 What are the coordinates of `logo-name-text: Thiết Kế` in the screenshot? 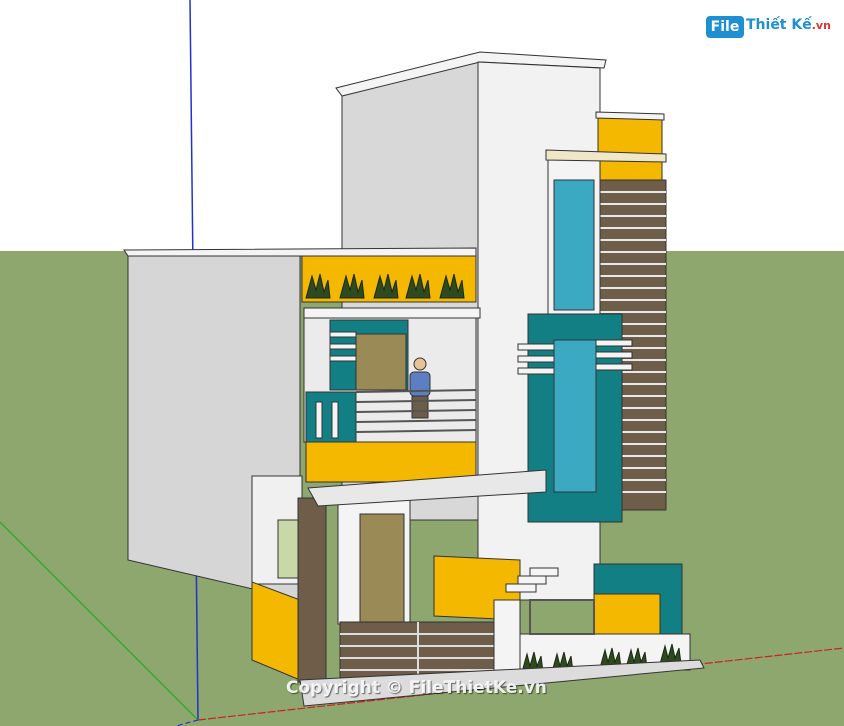 It's located at (779, 25).